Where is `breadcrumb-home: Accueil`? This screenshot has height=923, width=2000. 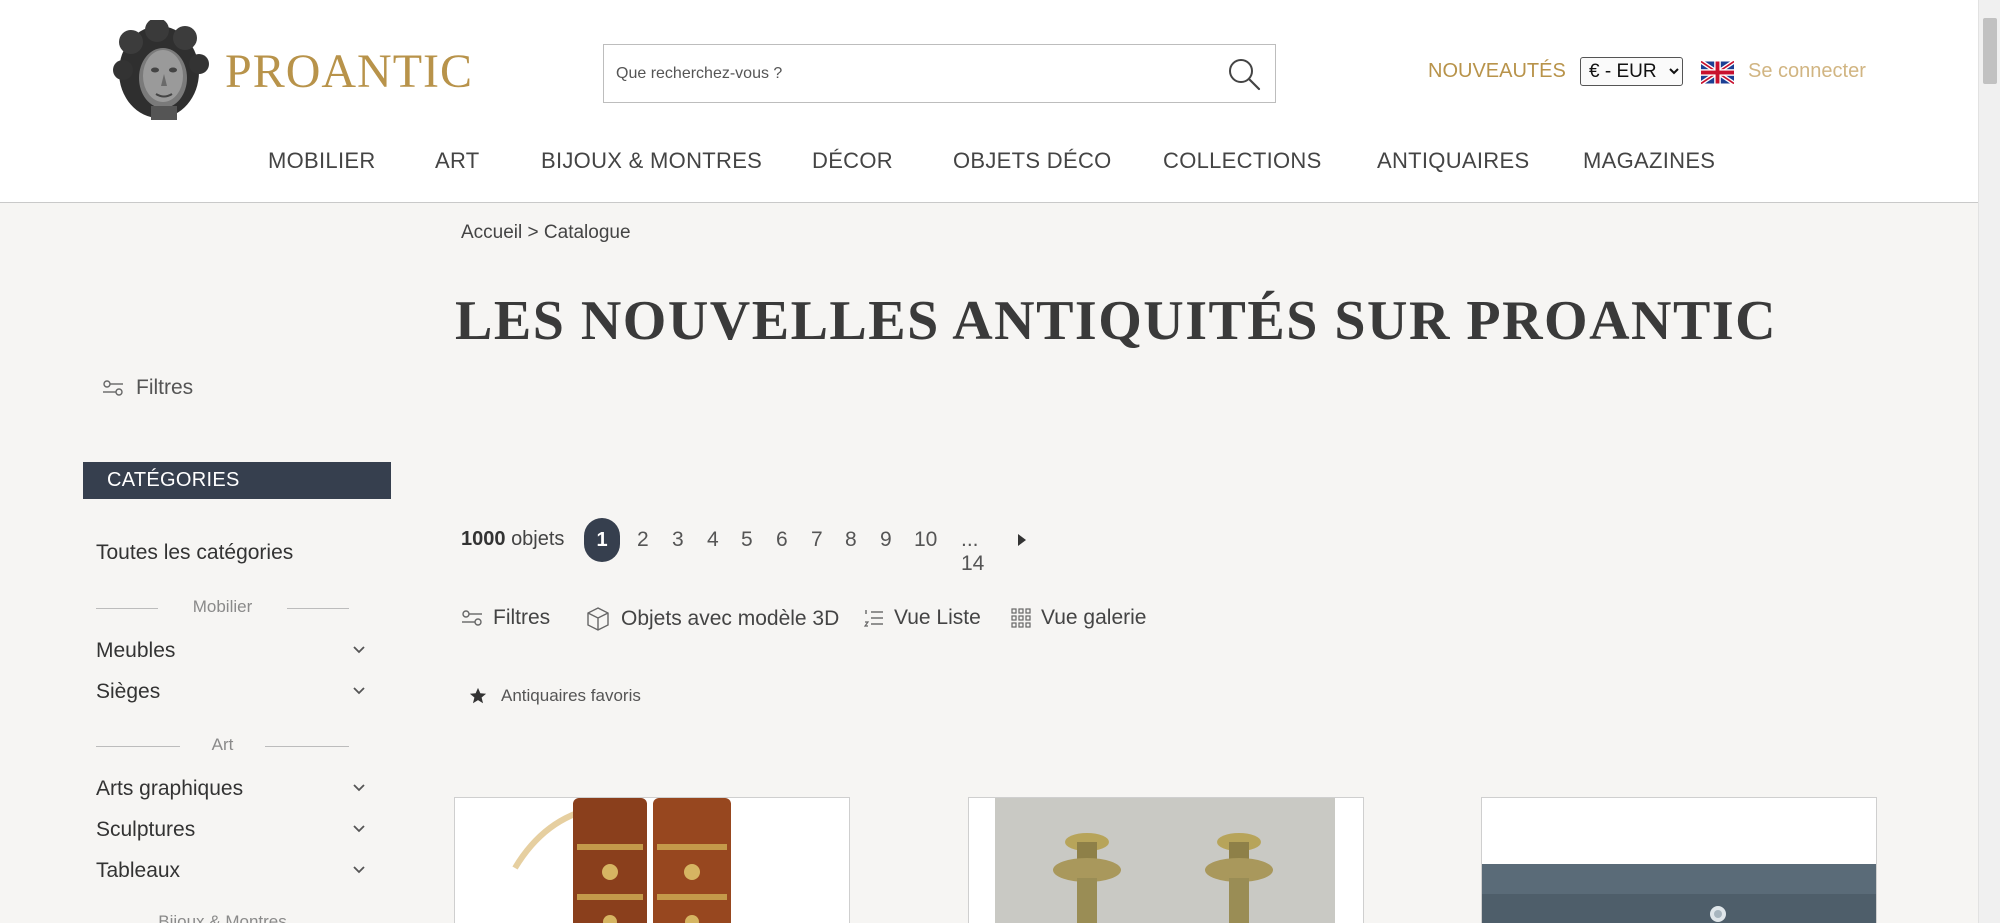
breadcrumb-home: Accueil is located at coordinates (491, 232).